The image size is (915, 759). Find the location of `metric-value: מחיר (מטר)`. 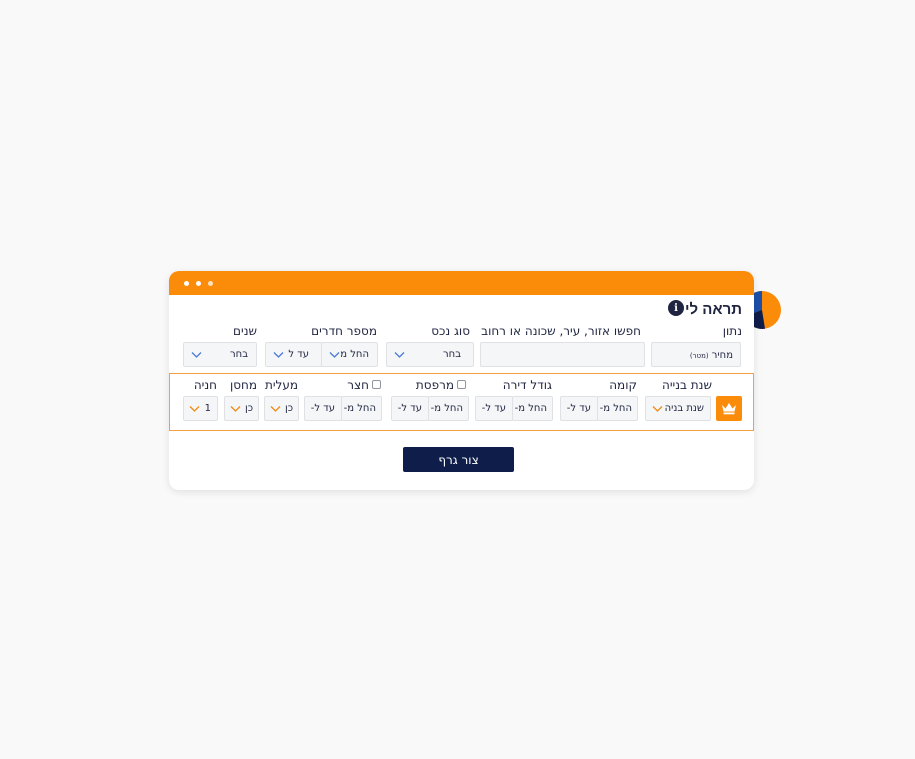

metric-value: מחיר (מטר) is located at coordinates (711, 355).